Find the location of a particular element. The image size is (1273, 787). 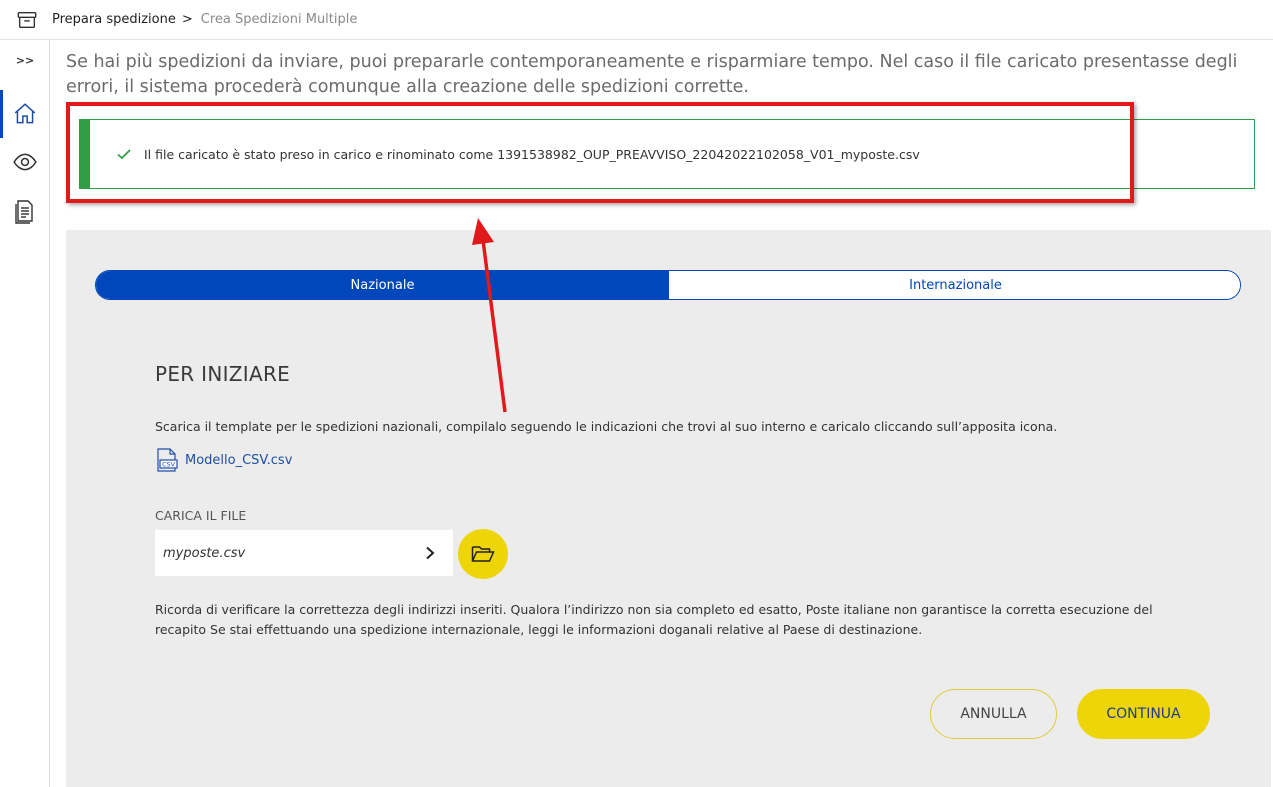

tab-internazionale: Internazionale is located at coordinates (954, 285).